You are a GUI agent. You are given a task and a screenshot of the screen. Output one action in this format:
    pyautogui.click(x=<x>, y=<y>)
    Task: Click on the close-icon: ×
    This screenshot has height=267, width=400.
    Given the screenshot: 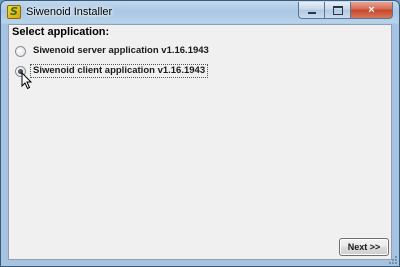 What is the action you would take?
    pyautogui.click(x=371, y=10)
    